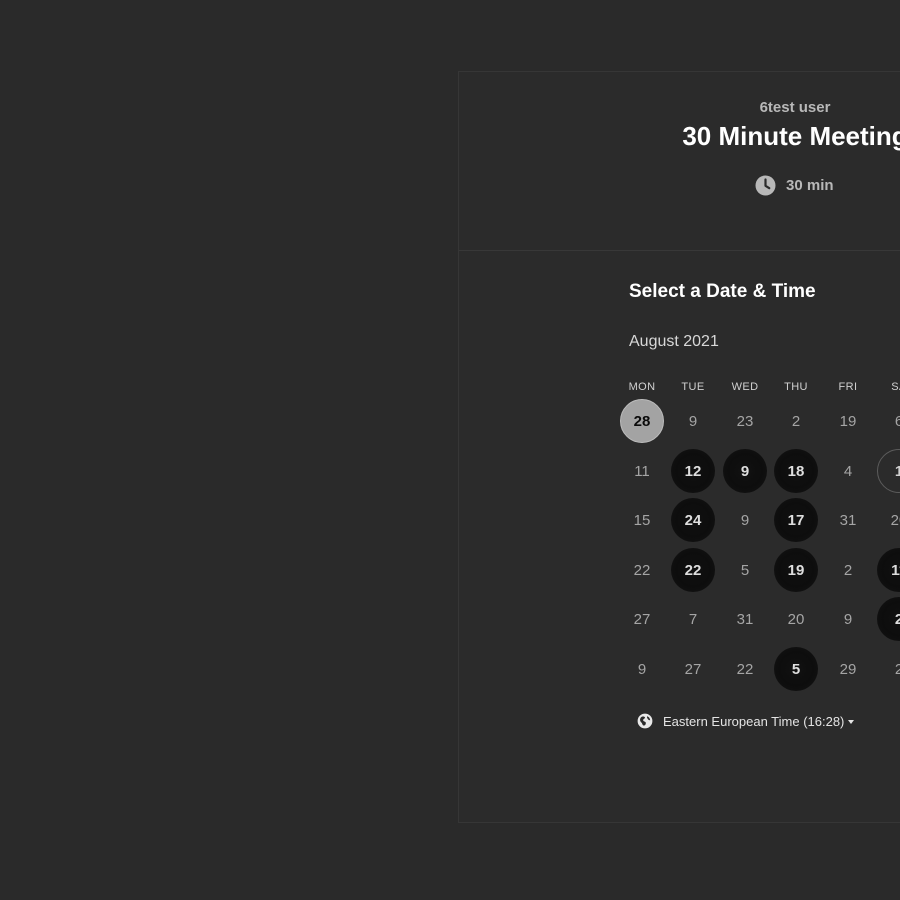 This screenshot has width=900, height=900. I want to click on calendar-day-unavailable: 11, so click(642, 471).